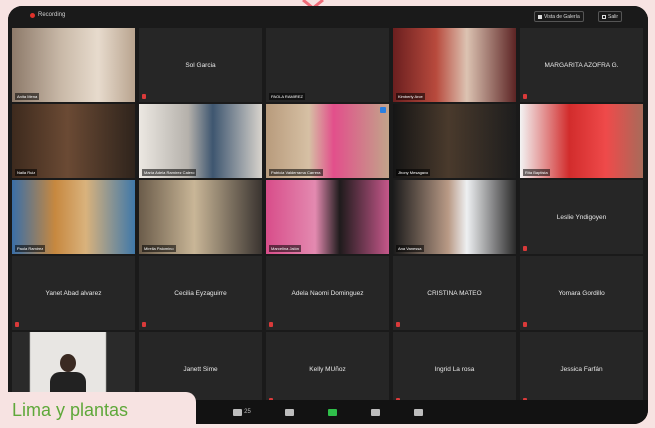 The width and height of the screenshot is (655, 428). What do you see at coordinates (410, 96) in the screenshot?
I see `participant-label: Kimberly Arce` at bounding box center [410, 96].